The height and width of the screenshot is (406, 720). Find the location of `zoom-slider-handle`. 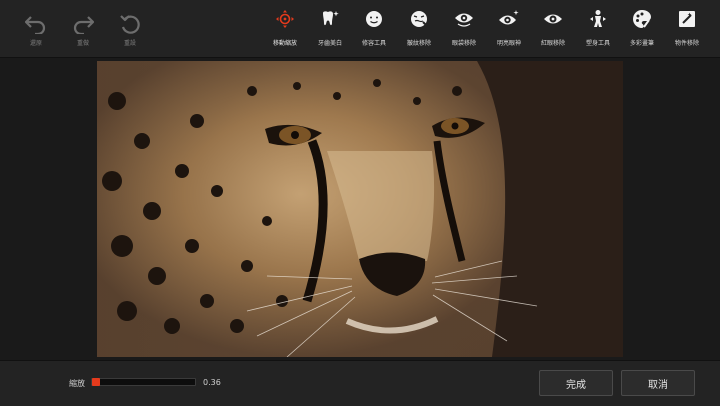

zoom-slider-handle is located at coordinates (96, 382).